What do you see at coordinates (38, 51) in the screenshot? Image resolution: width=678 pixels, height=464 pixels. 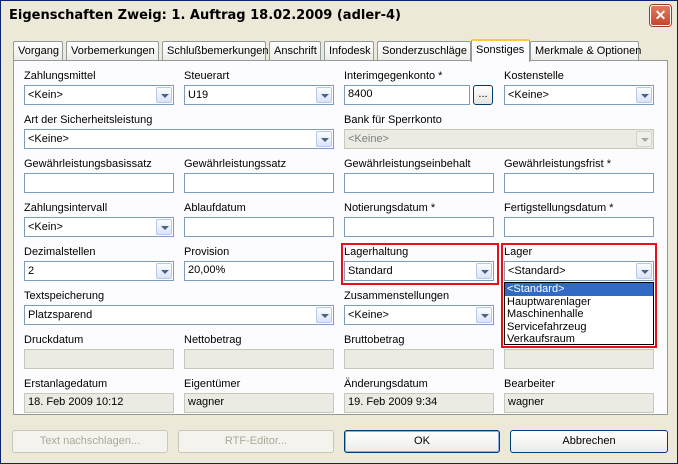 I see `tab-vorgang: Vorgang` at bounding box center [38, 51].